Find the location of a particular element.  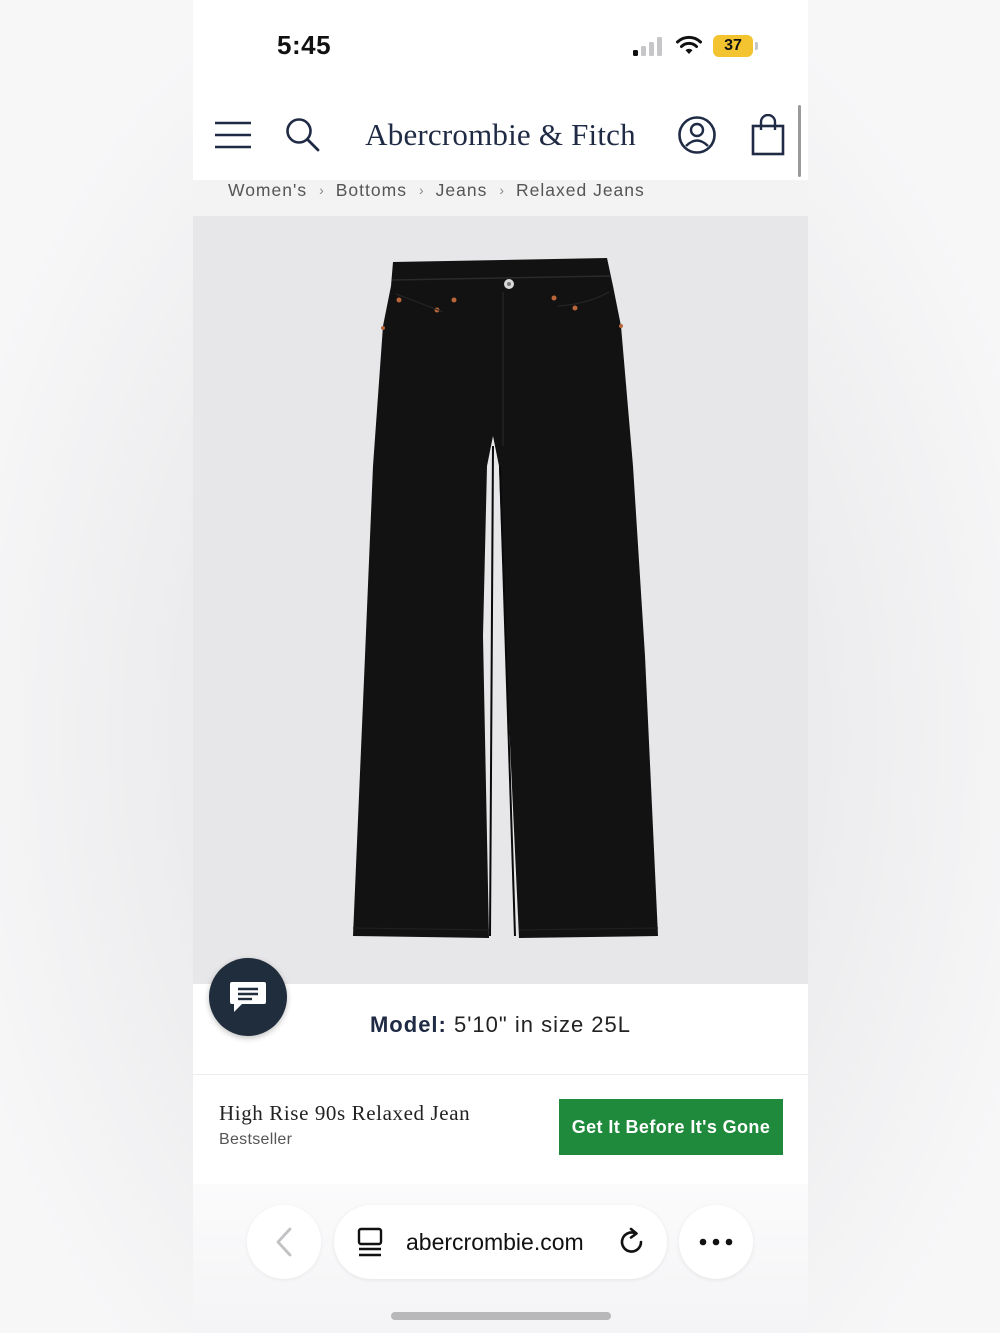

brand-logo: Abercrombie & Fitch is located at coordinates (500, 135).